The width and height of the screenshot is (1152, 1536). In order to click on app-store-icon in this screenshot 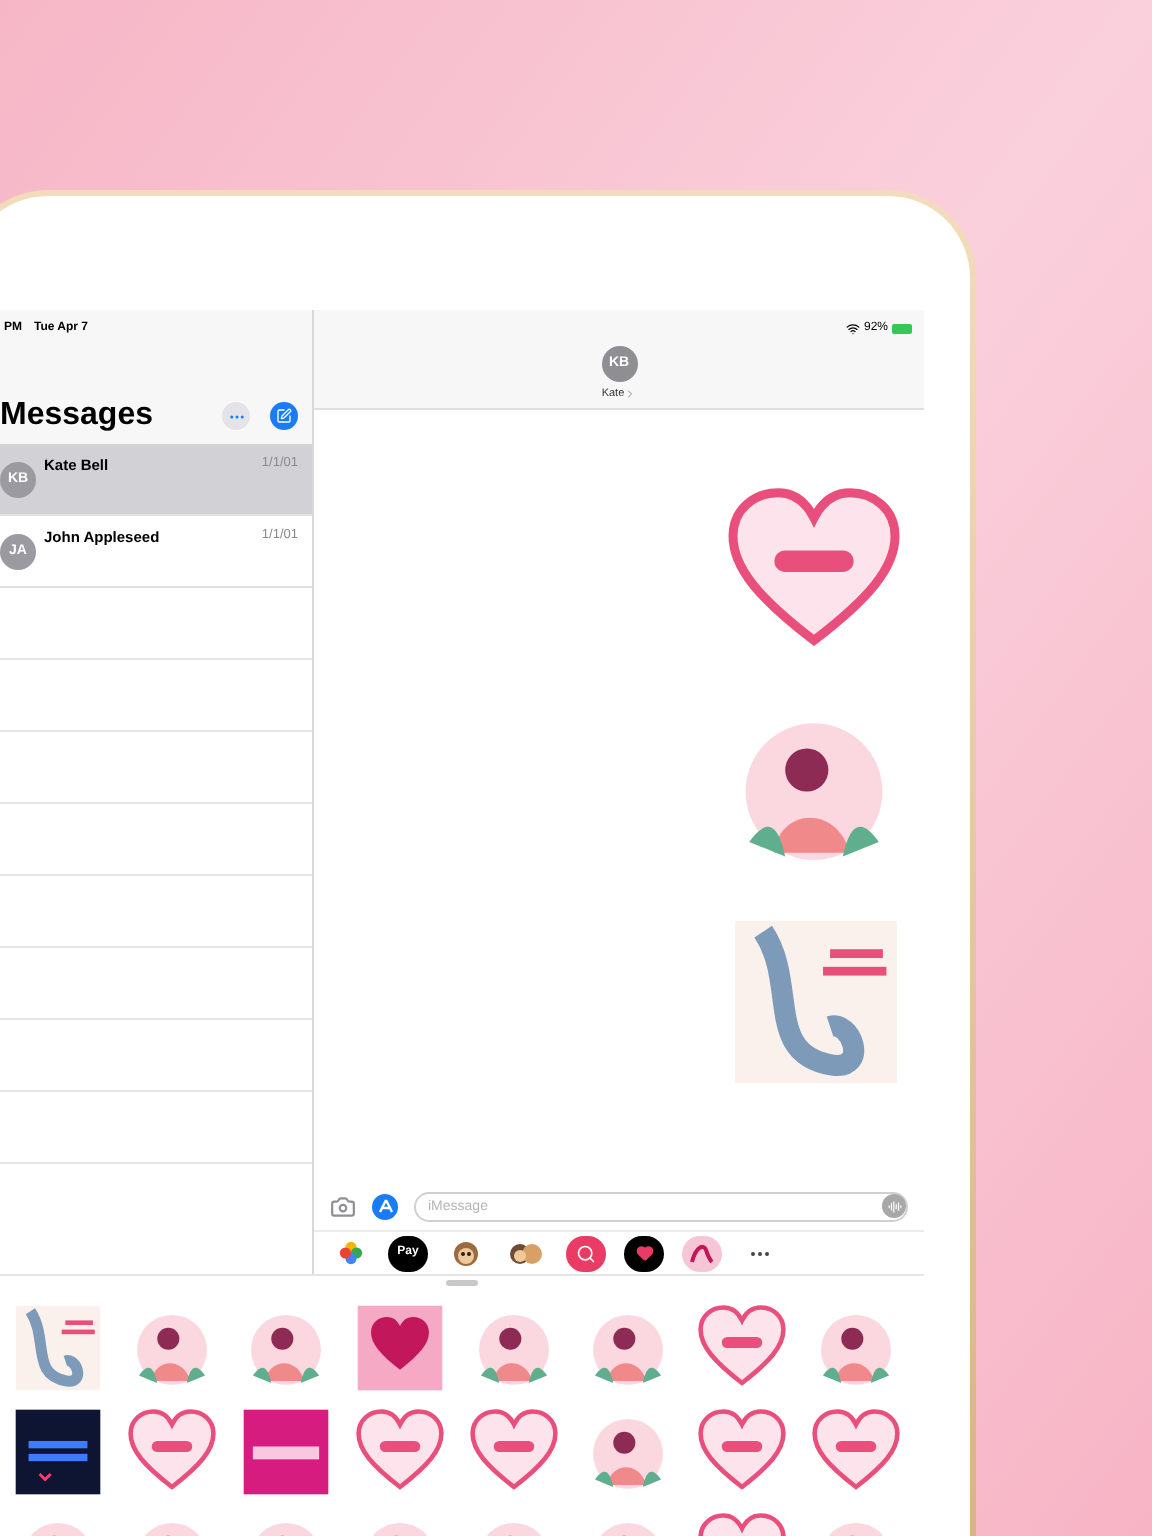, I will do `click(385, 1206)`.